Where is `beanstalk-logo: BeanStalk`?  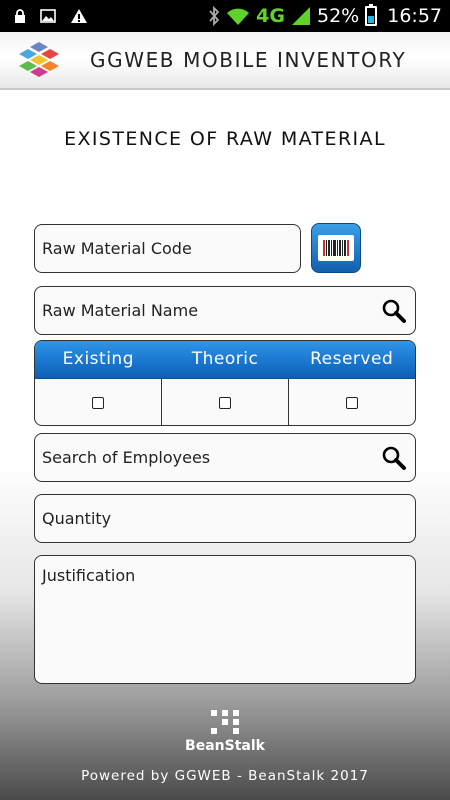
beanstalk-logo: BeanStalk is located at coordinates (225, 731).